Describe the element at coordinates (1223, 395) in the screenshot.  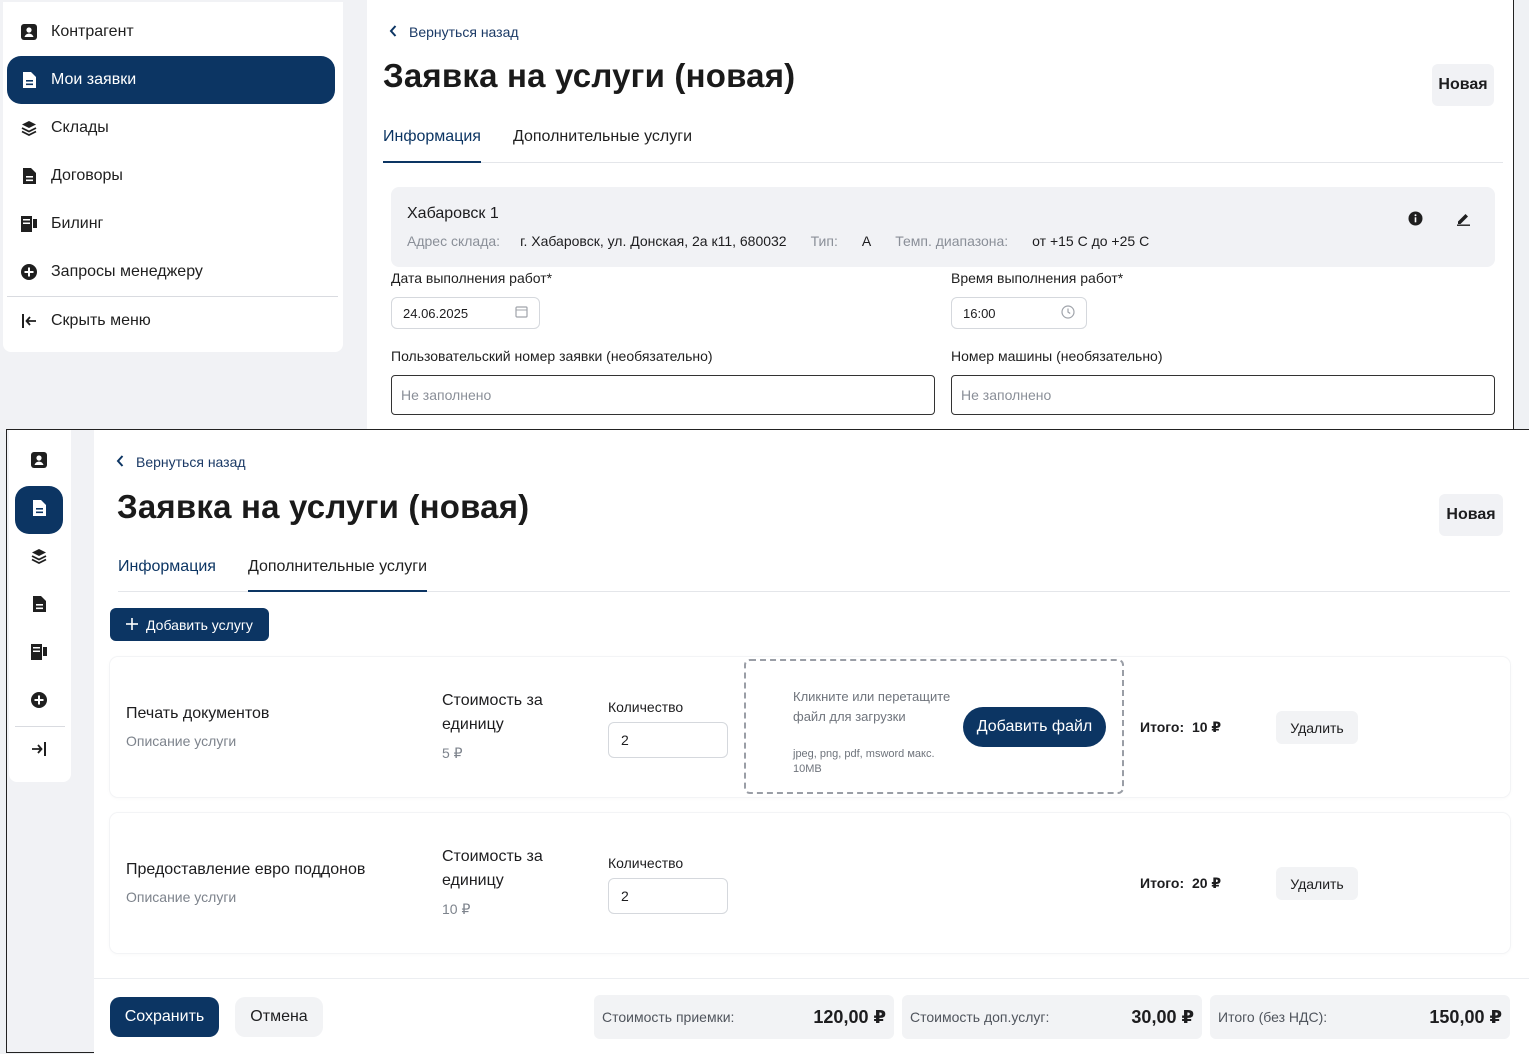
I see `car-number-input: Не заполнено` at that location.